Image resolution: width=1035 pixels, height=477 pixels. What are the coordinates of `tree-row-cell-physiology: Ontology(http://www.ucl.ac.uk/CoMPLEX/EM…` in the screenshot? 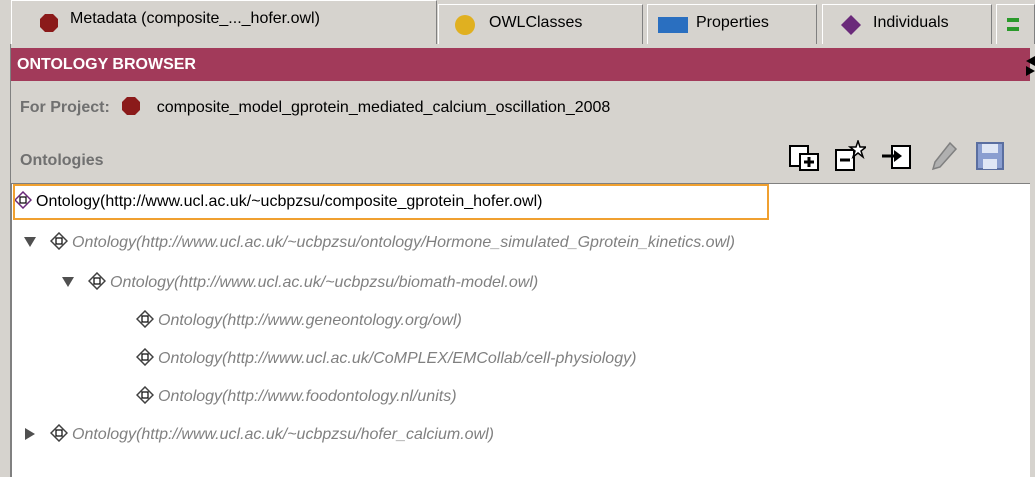 It's located at (386, 359).